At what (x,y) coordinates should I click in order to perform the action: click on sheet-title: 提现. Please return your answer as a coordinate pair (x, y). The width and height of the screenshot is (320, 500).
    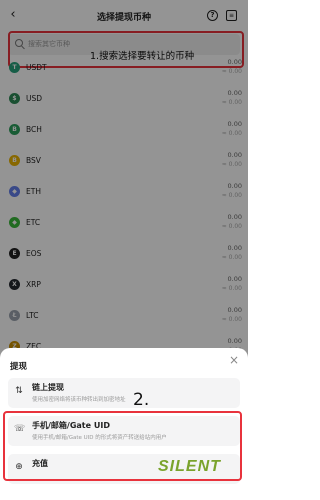
    Looking at the image, I should click on (19, 367).